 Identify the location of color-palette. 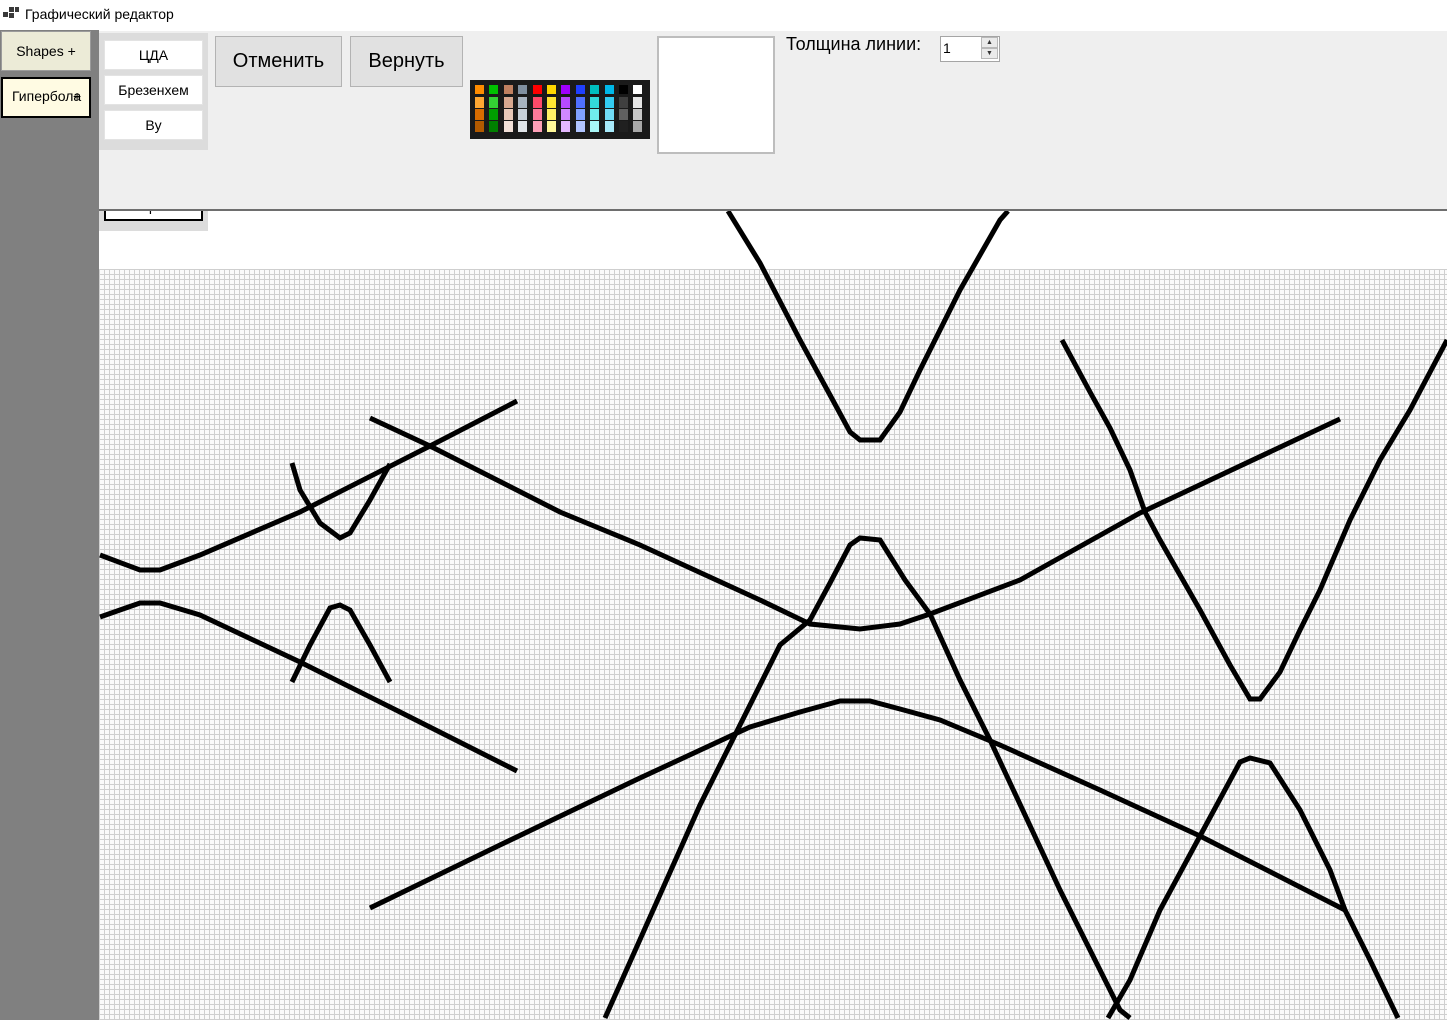
(560, 109).